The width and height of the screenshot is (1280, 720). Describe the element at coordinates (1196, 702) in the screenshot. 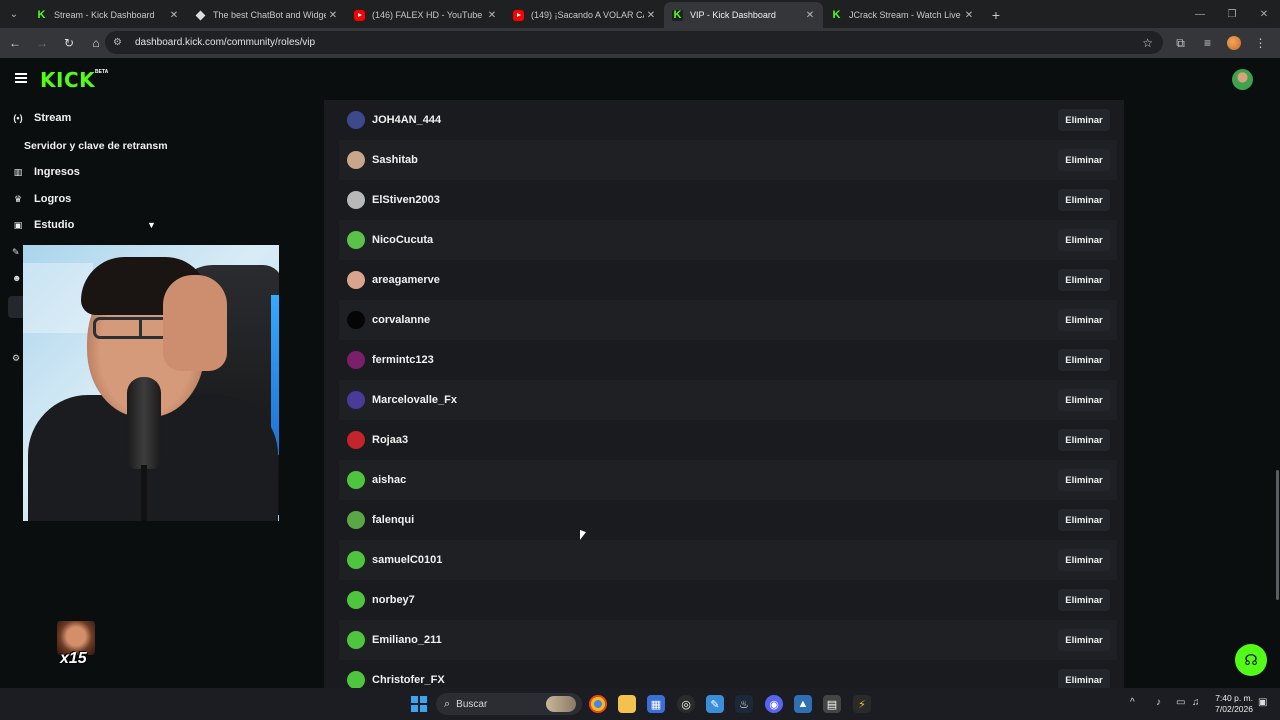

I see `volume-icon: ♫` at that location.